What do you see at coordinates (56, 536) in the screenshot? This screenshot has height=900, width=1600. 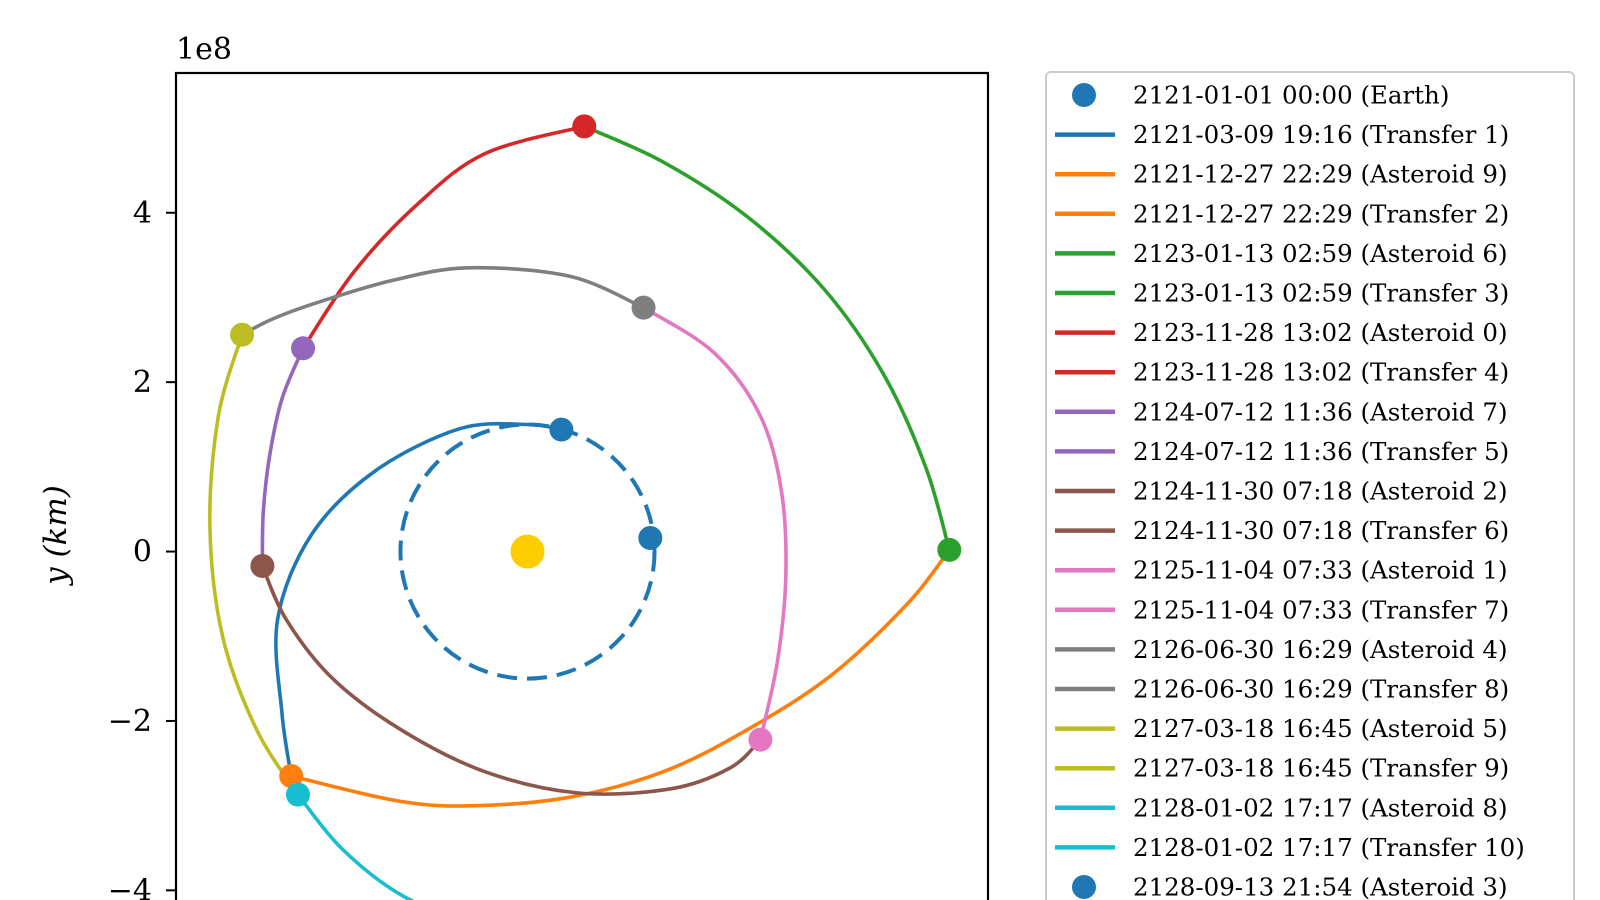 I see `y-axis-label: y (km)` at bounding box center [56, 536].